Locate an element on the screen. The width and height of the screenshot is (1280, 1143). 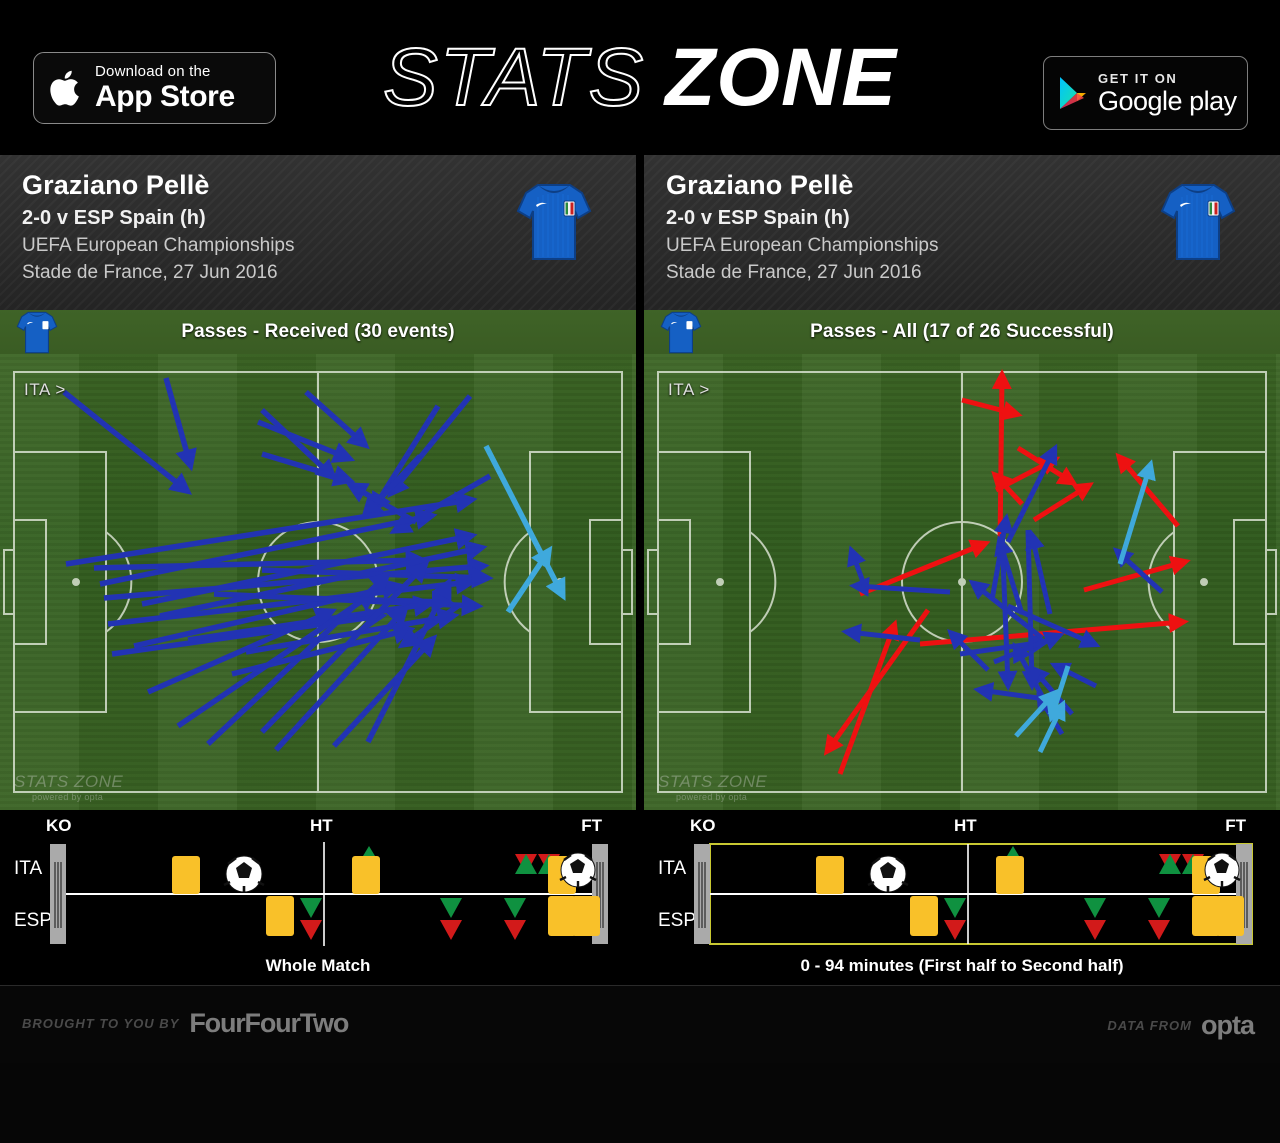
app-store-badge: Download on the App Store is located at coordinates (154, 88).